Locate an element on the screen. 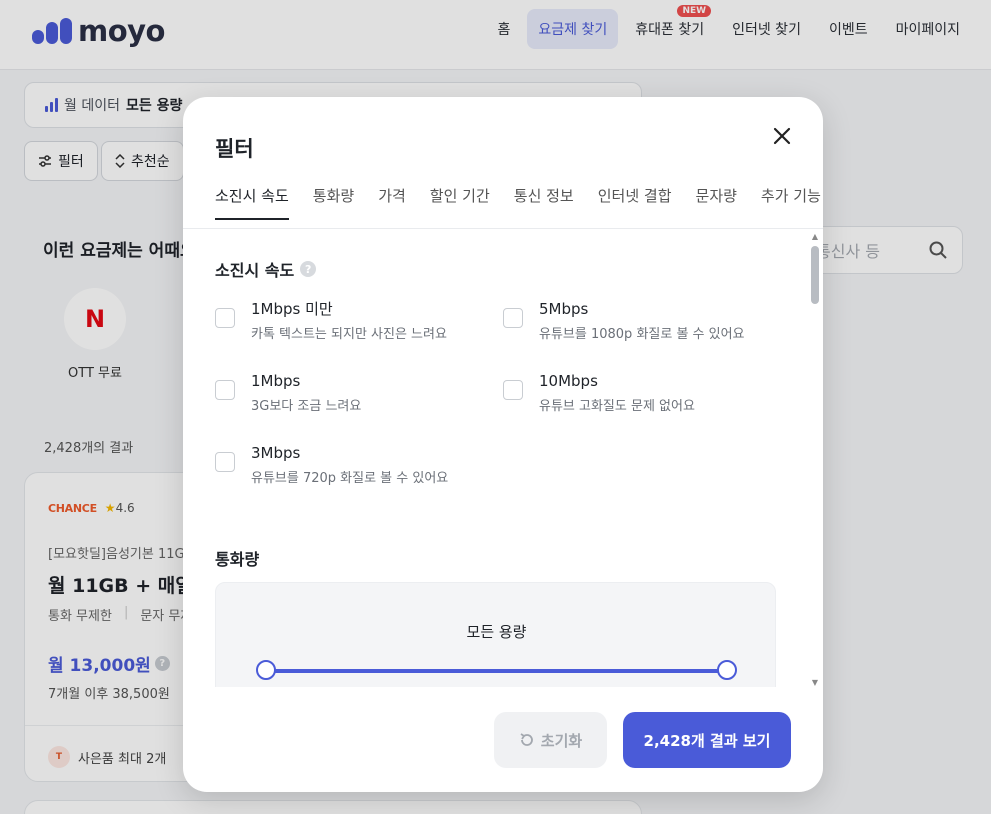  option-text: 10Mbps 유튜브 고화질도 문제 없어요 is located at coordinates (617, 392).